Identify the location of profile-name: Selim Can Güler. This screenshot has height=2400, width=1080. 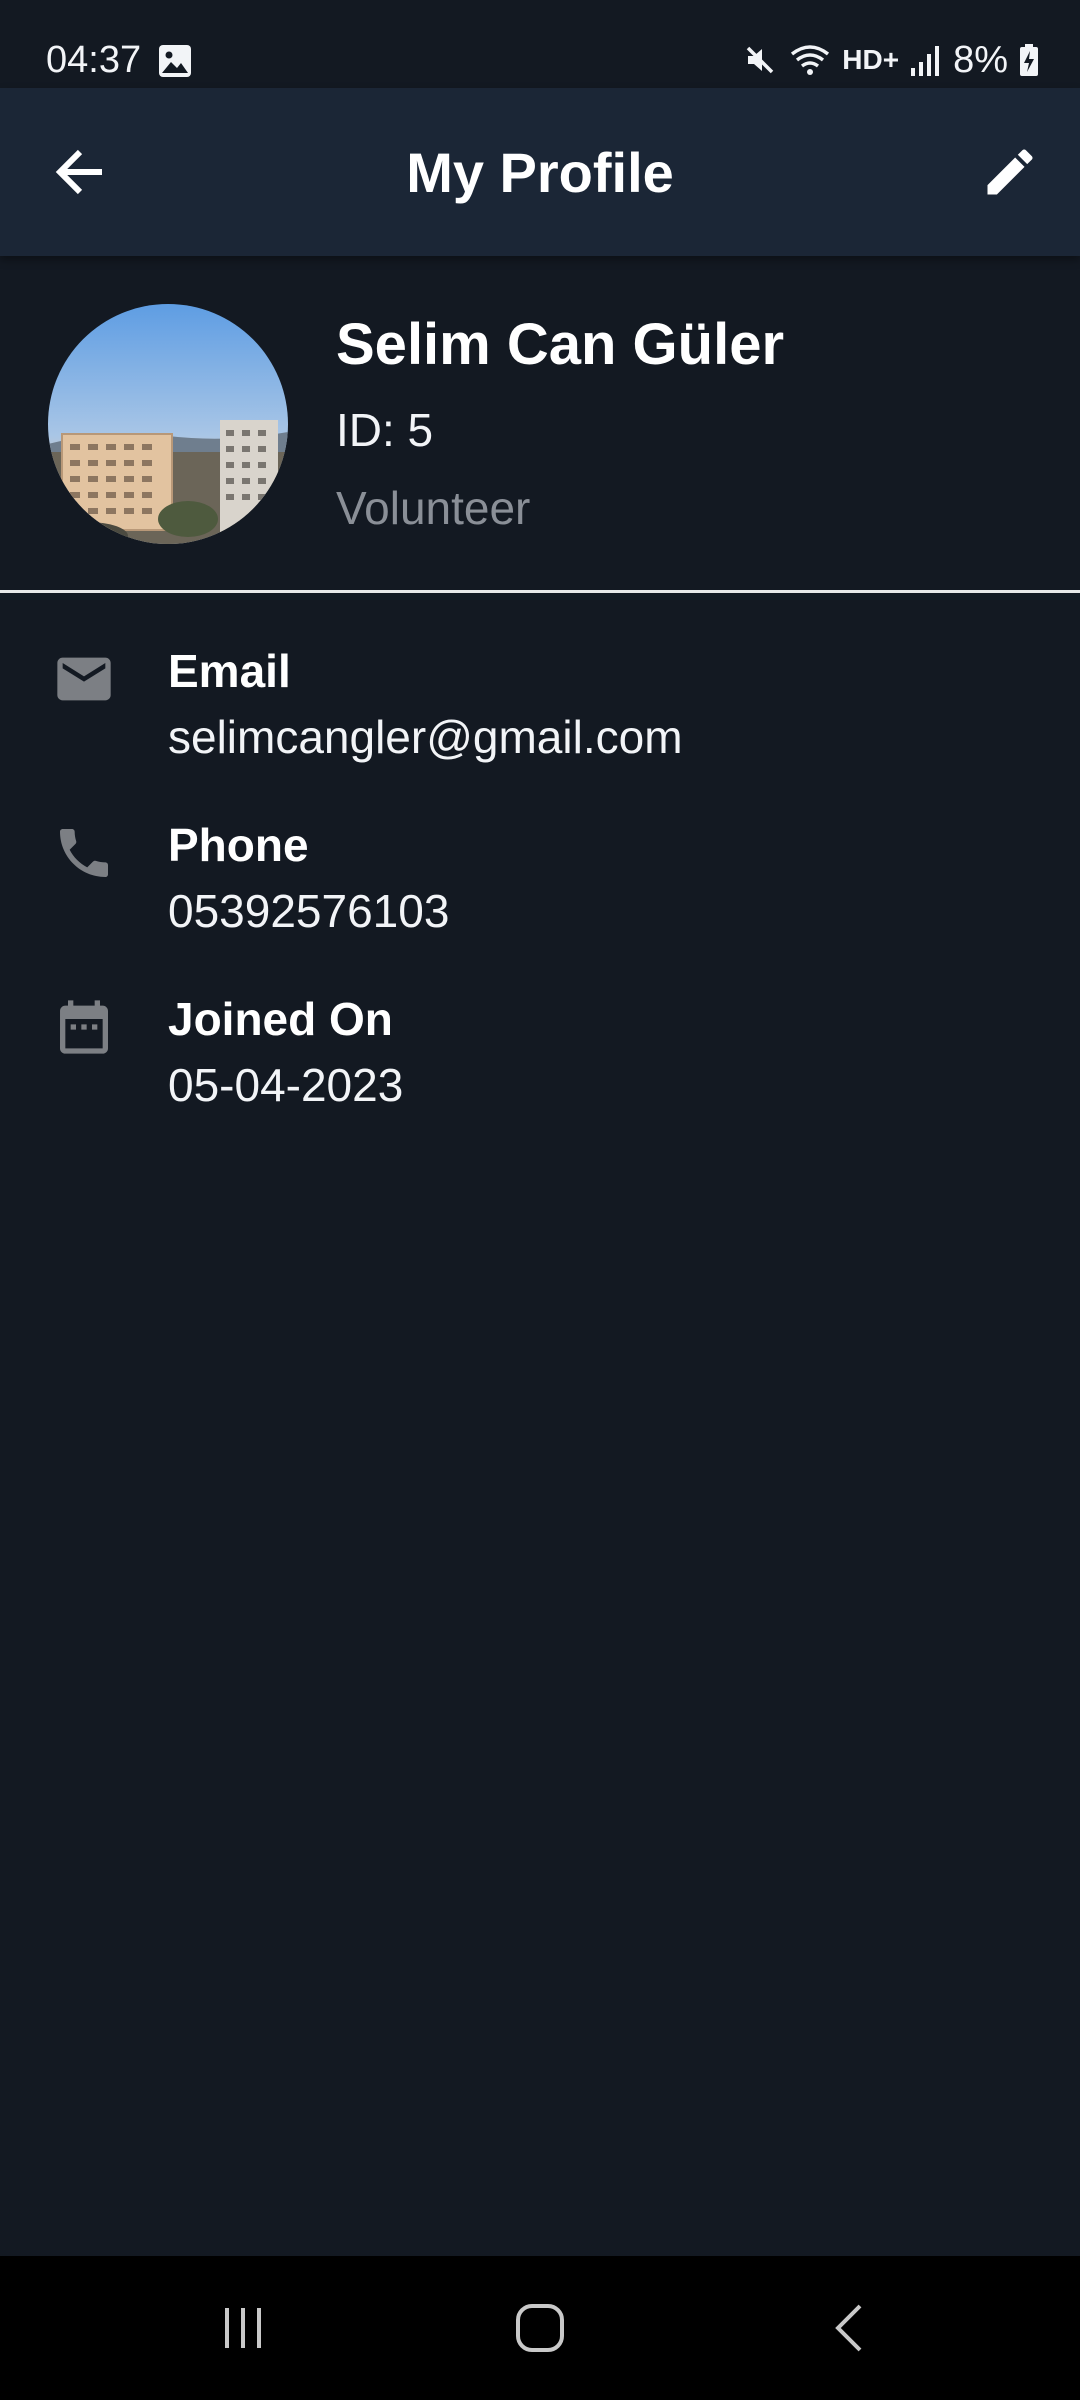
(560, 344).